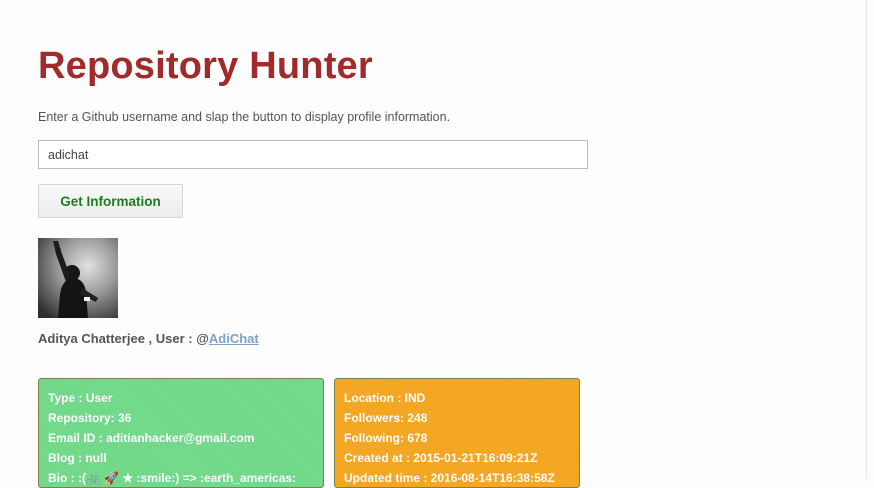  I want to click on updated-time-row: Updated time : 2016-08-14T16:38:58Z, so click(449, 478).